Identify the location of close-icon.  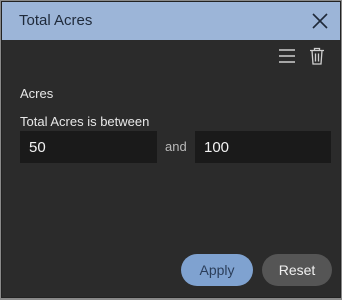
(320, 21).